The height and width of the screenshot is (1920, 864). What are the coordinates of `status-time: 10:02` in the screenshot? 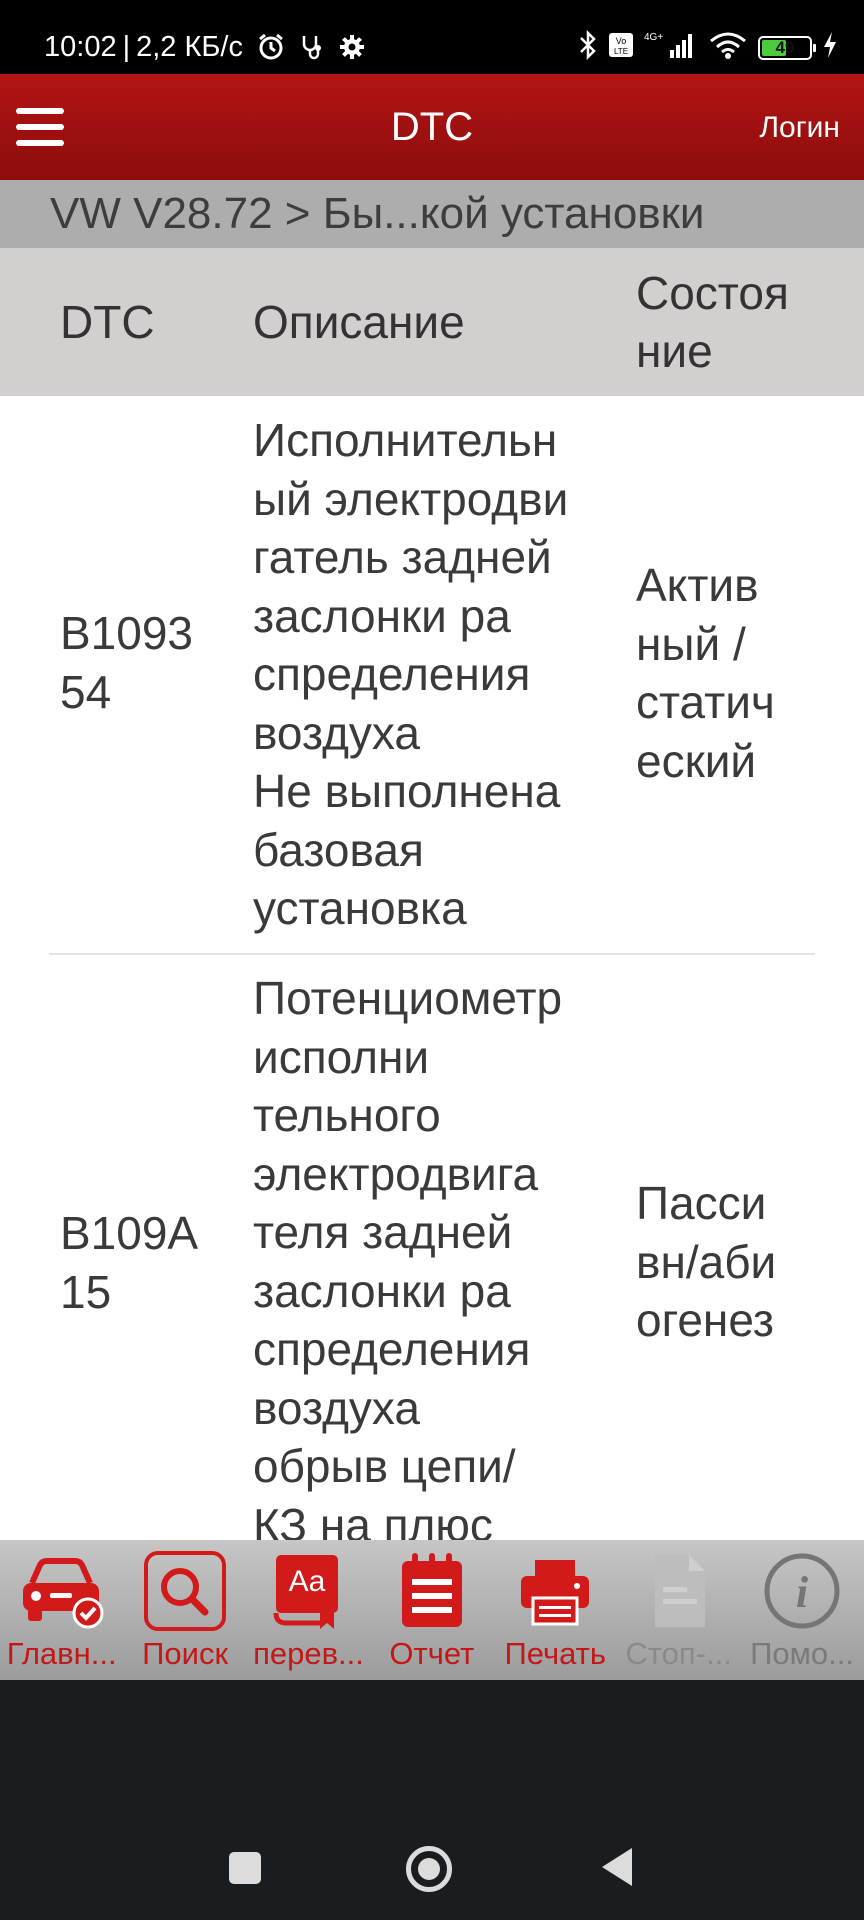 It's located at (80, 47).